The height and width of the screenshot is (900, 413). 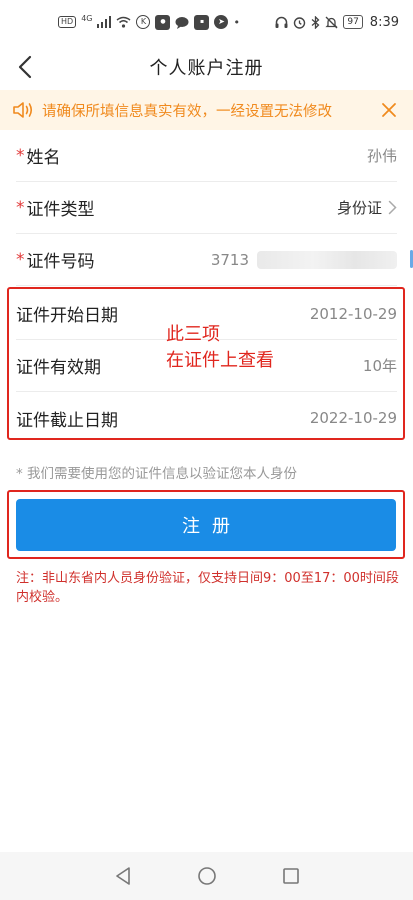 I want to click on chevron-left-icon, so click(x=25, y=67).